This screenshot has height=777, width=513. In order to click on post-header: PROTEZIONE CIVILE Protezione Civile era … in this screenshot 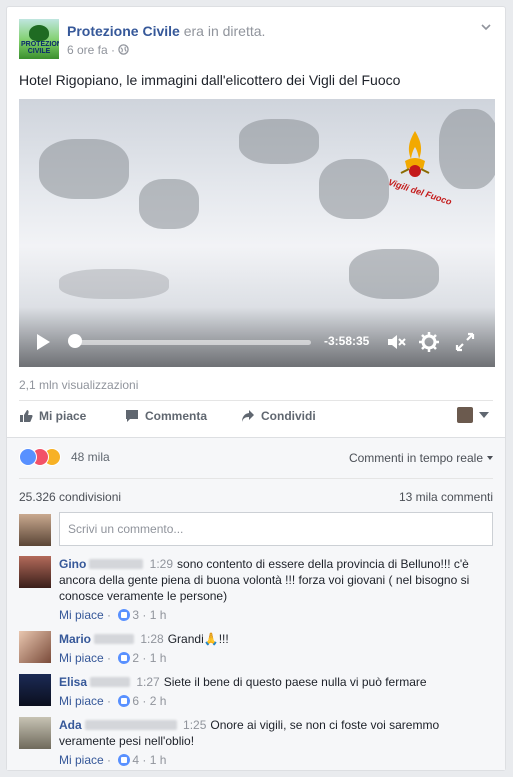, I will do `click(256, 41)`.